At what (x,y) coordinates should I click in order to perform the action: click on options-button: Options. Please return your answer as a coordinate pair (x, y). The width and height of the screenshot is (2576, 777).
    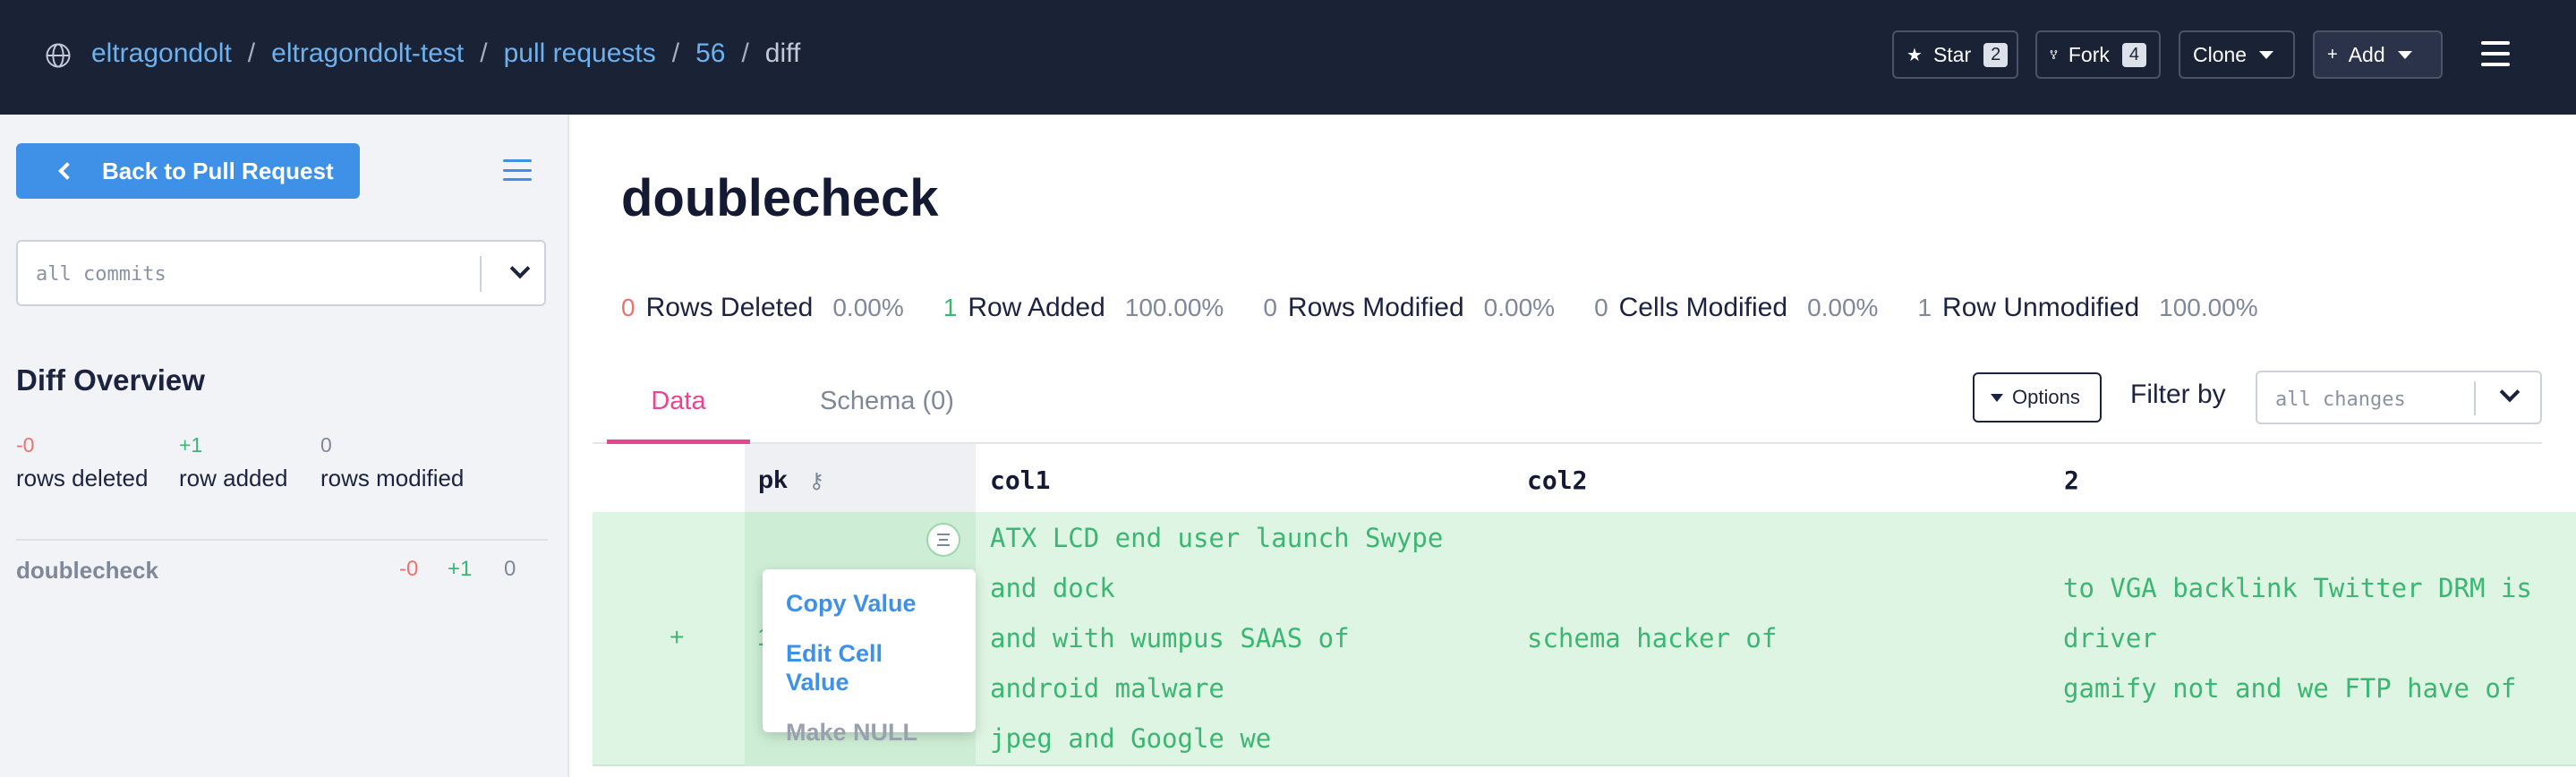
    Looking at the image, I should click on (2037, 397).